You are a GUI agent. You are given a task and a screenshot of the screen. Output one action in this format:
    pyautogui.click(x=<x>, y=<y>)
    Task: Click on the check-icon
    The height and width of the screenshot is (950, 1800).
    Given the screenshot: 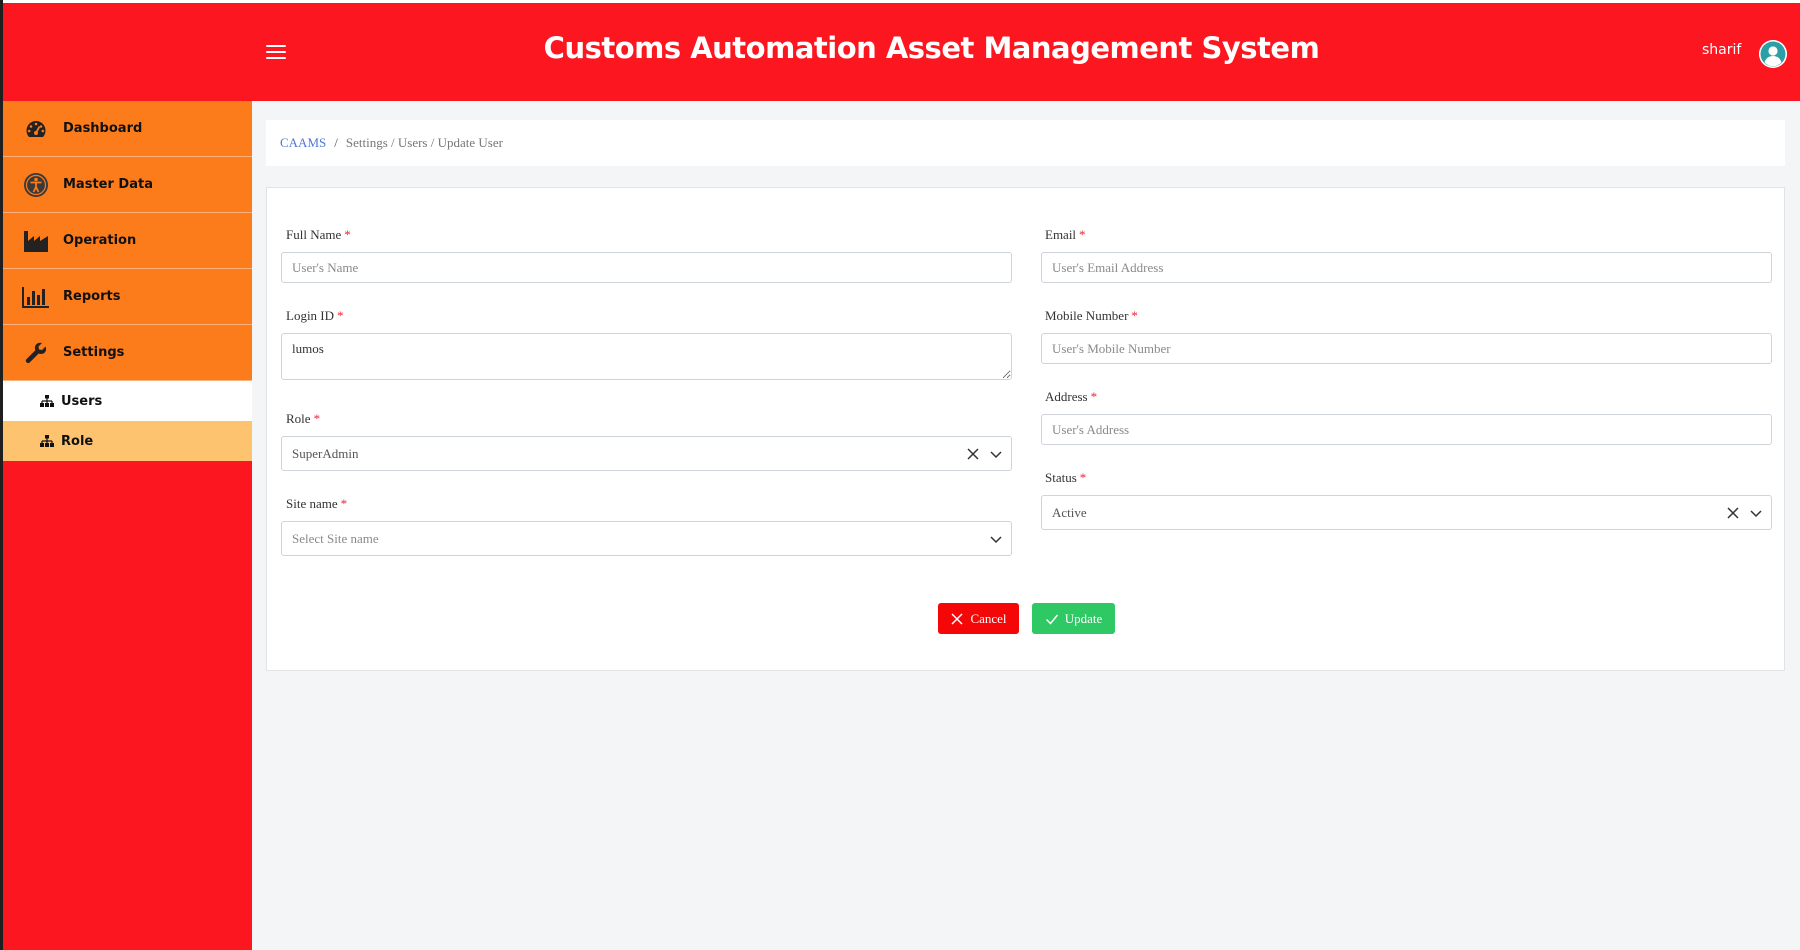 What is the action you would take?
    pyautogui.click(x=1051, y=619)
    